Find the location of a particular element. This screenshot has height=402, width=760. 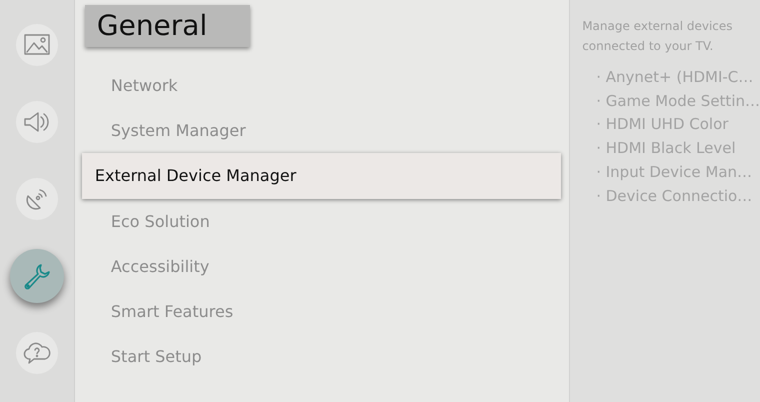

menu-item: Eco Solution is located at coordinates (323, 221).